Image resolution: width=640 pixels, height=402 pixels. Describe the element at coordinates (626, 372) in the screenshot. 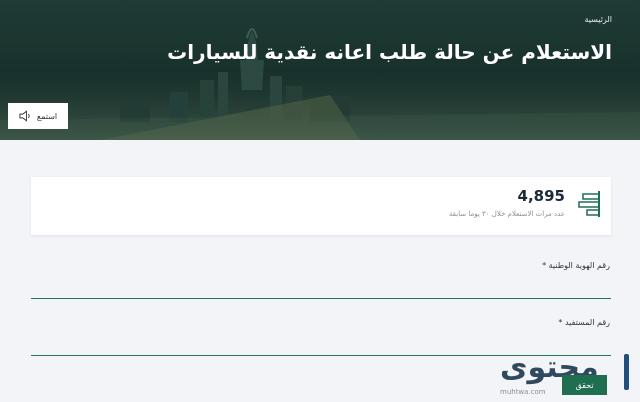

I see `watermark-bar` at that location.